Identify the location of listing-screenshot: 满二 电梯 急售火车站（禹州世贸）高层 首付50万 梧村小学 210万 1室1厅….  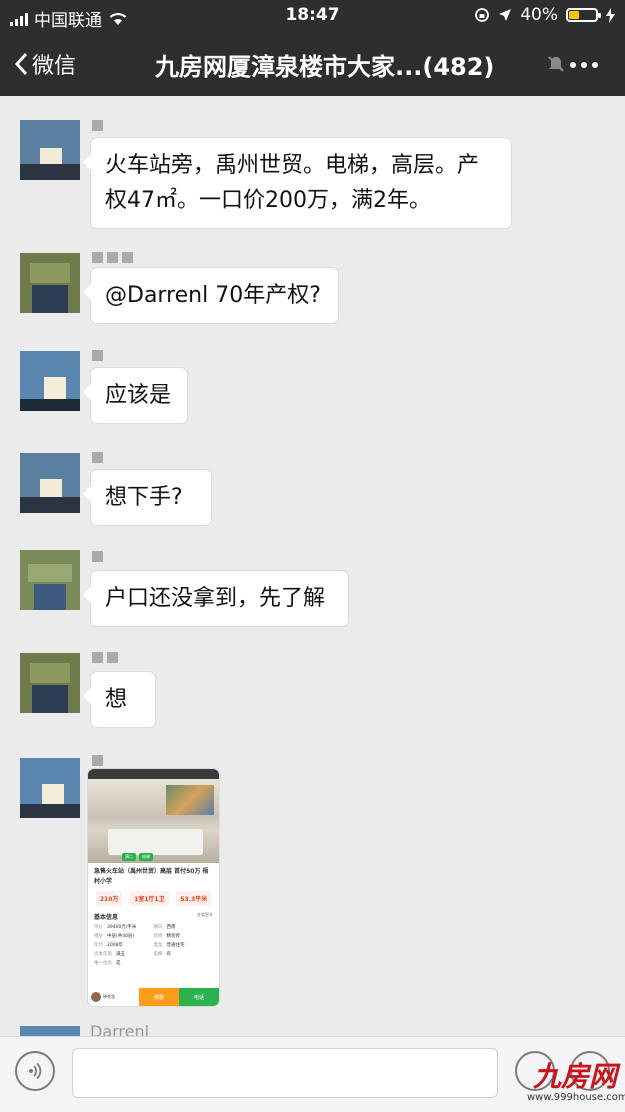
(153, 887).